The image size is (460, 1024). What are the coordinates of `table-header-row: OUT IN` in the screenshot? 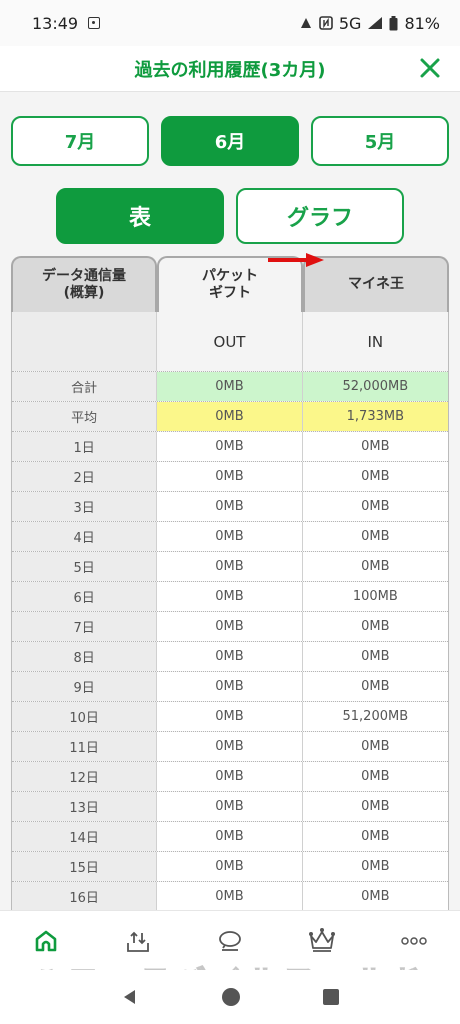 It's located at (230, 342).